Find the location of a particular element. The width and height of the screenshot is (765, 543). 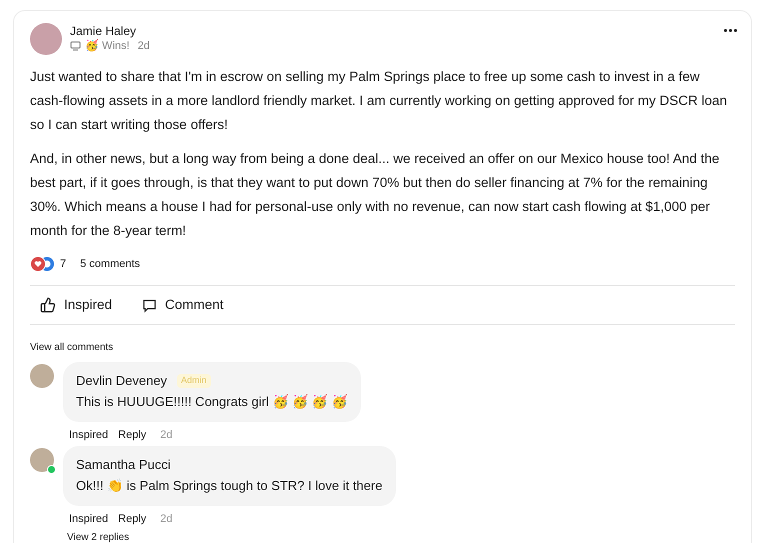

comment-text: Ok!!! 👏 is Palm Springs tough to STR? I love it there is located at coordinates (229, 486).